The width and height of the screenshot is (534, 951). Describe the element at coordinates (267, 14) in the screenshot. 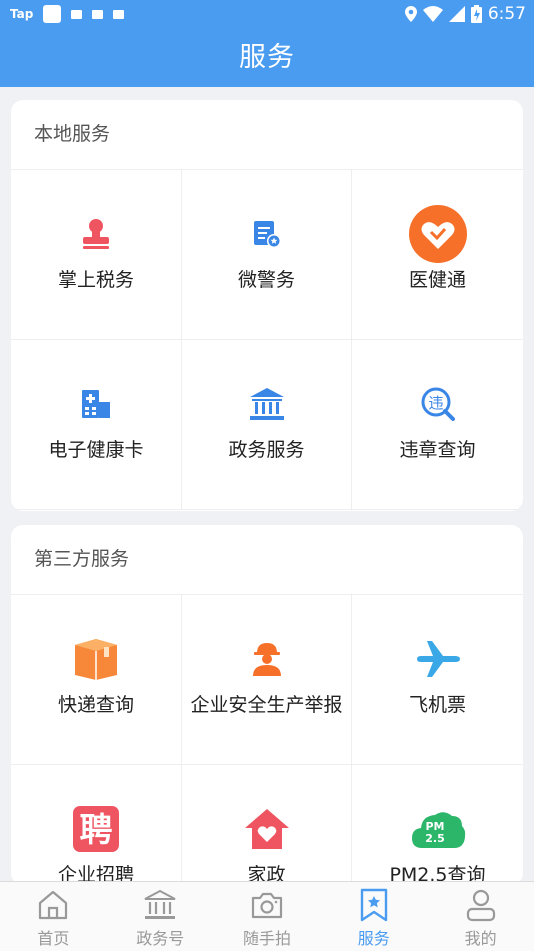

I see `status-bar: Tap 6:57` at that location.